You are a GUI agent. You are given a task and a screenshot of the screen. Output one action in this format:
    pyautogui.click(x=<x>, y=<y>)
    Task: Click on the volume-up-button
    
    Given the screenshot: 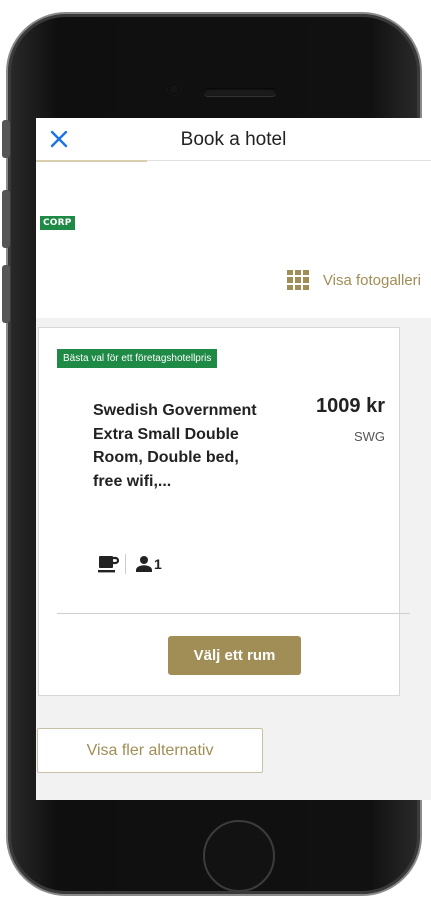 What is the action you would take?
    pyautogui.click(x=6, y=219)
    